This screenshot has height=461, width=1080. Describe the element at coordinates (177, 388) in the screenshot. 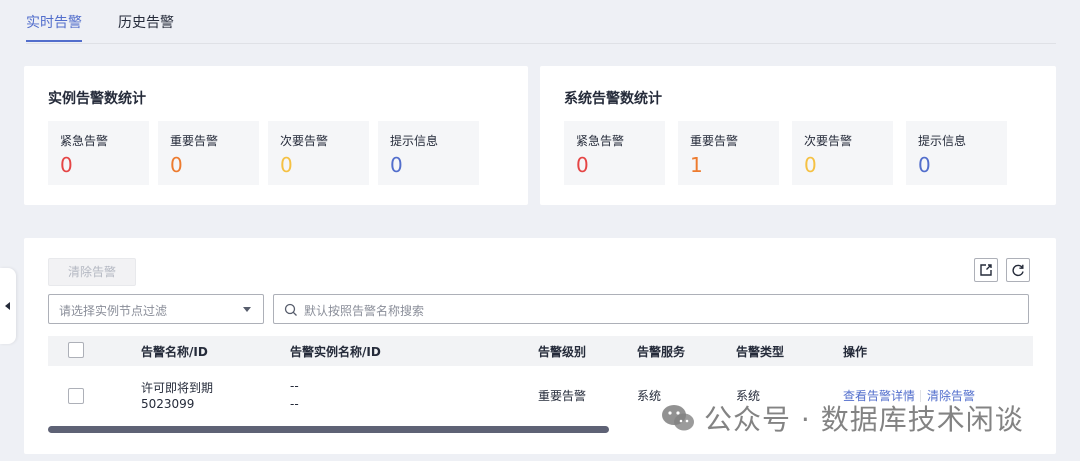

I see `alarm-name: 许可即将到期` at that location.